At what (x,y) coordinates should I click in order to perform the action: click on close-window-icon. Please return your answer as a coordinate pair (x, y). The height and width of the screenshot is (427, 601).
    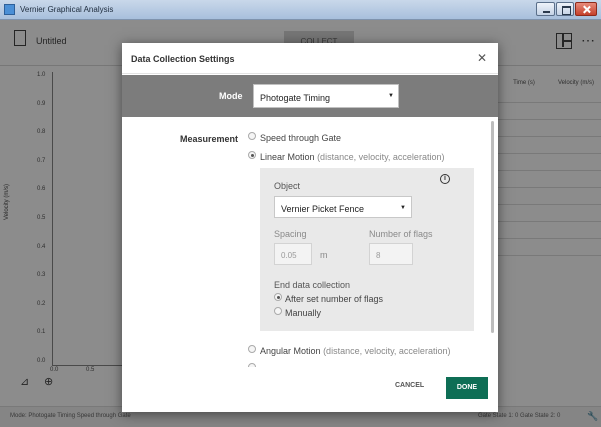
    Looking at the image, I should click on (586, 9).